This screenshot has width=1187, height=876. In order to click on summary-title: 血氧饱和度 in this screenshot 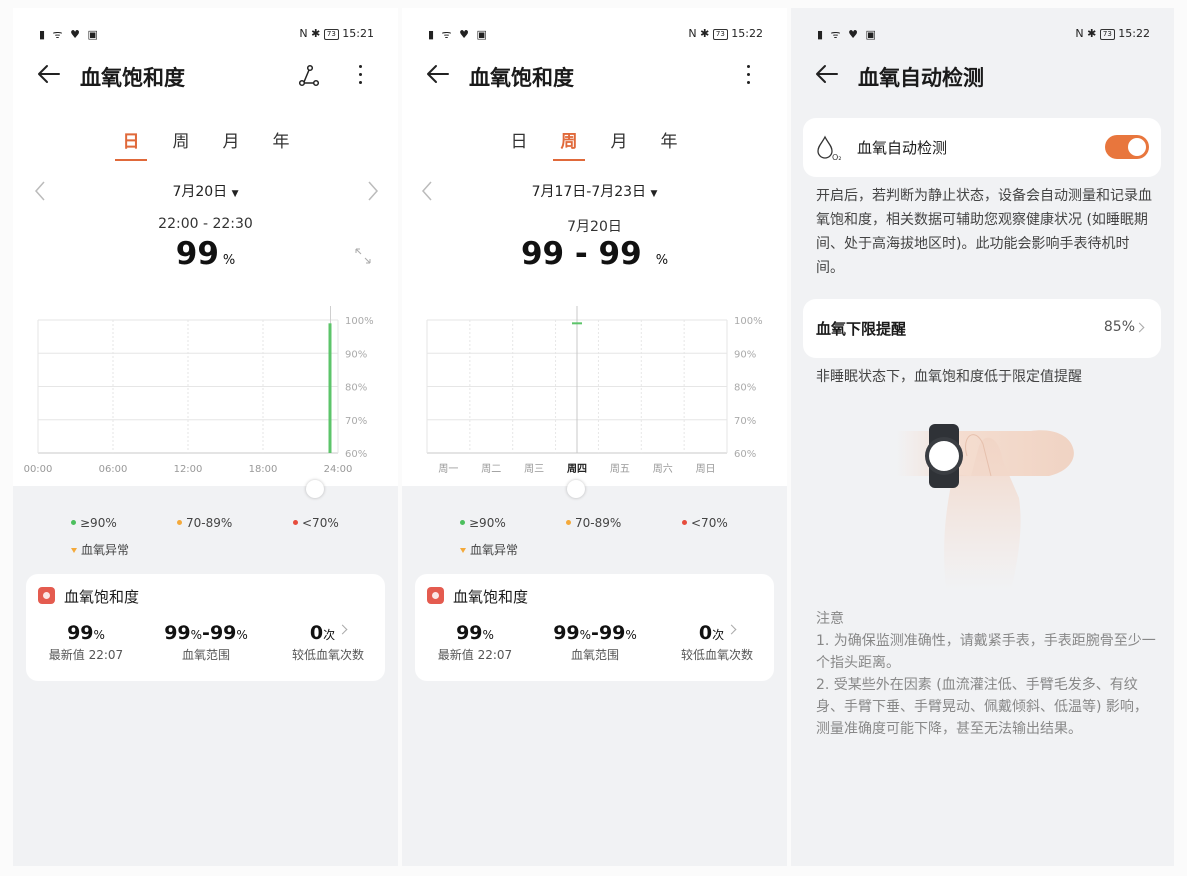, I will do `click(491, 597)`.